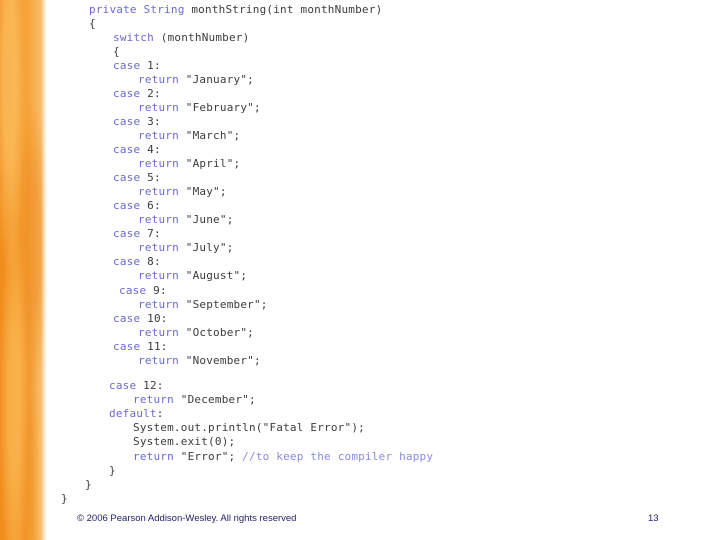  I want to click on code-text: "April";, so click(209, 163).